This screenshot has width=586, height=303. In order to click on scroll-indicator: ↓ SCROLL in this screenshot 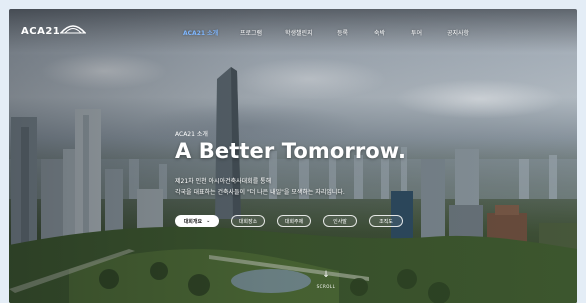, I will do `click(326, 280)`.